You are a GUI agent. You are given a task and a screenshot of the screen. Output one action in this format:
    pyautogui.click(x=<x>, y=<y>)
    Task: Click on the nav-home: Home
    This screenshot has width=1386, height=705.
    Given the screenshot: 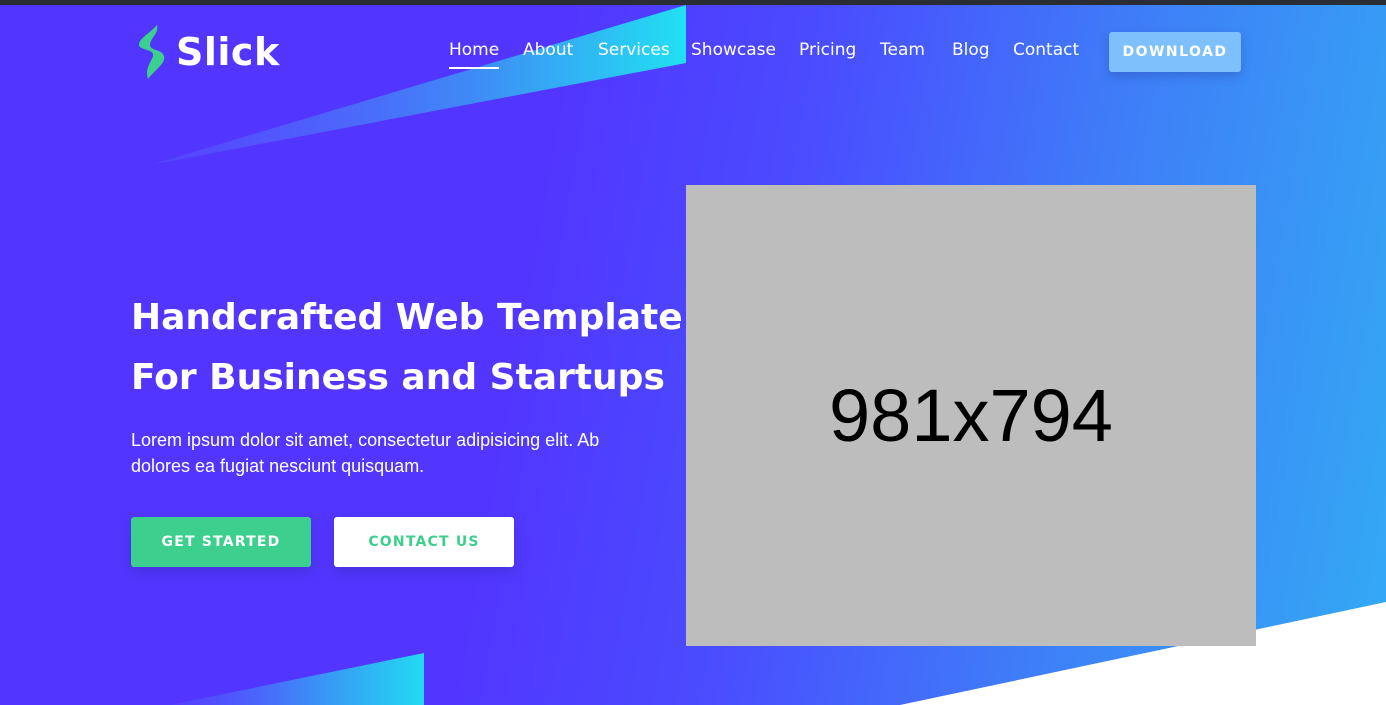 What is the action you would take?
    pyautogui.click(x=474, y=54)
    